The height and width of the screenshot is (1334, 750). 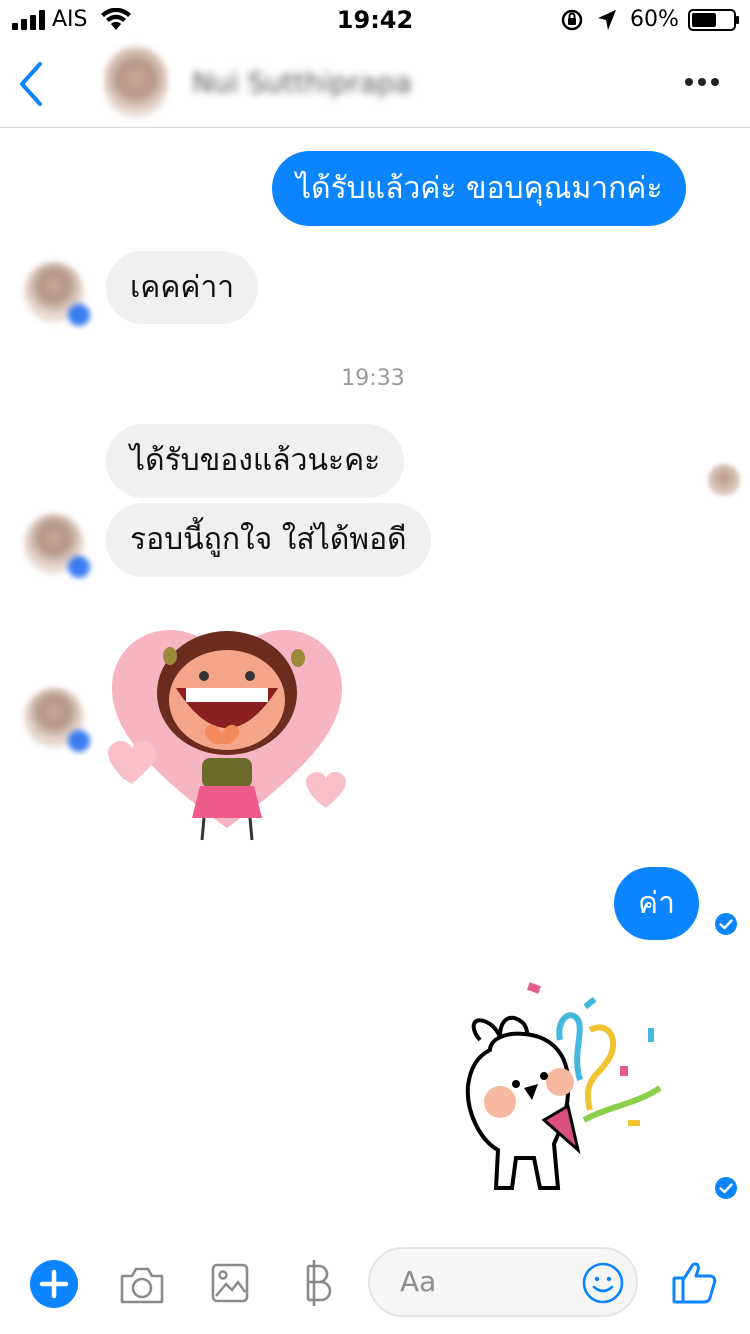 I want to click on message-input: Aa, so click(x=503, y=1282).